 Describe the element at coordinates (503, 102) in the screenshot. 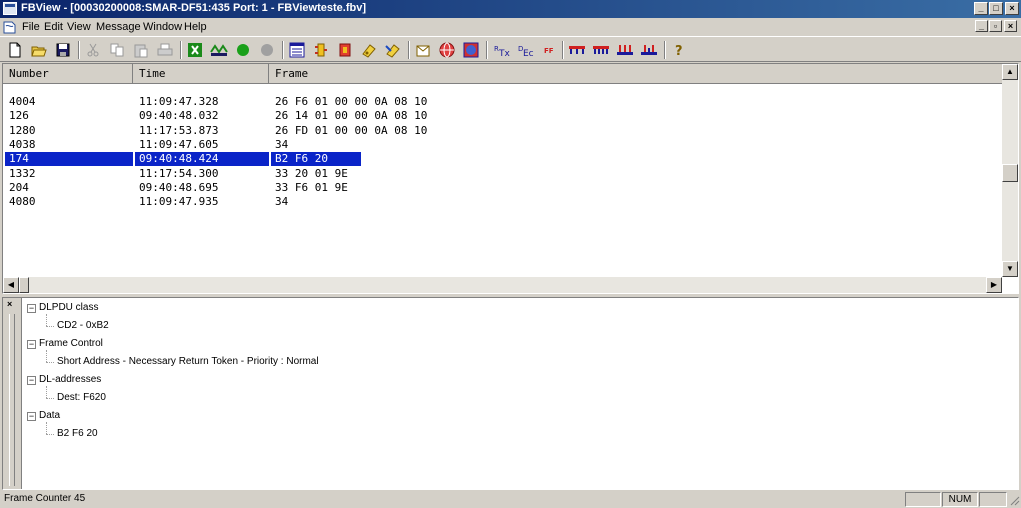

I see `table-row: 4004 11:09:47.328 26 F6 01 00 00 0A 08 10` at that location.